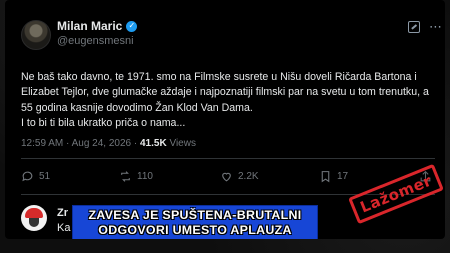  Describe the element at coordinates (95, 41) in the screenshot. I see `handle: @eugensmesni` at that location.